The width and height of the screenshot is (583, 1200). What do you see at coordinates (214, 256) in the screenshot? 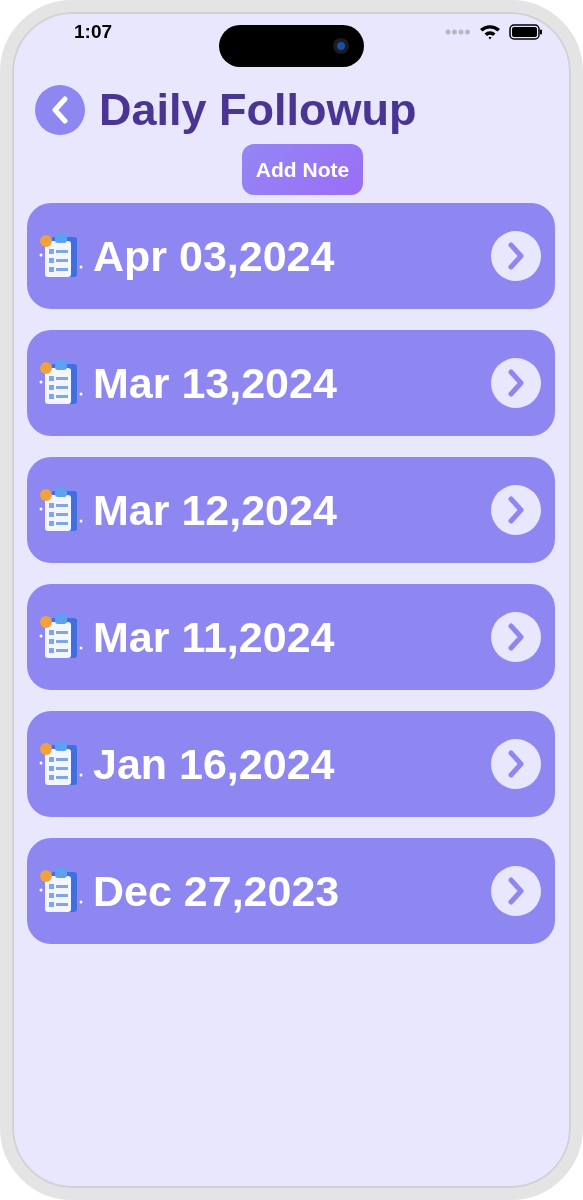
I see `followup-date: Apr 03,2024` at bounding box center [214, 256].